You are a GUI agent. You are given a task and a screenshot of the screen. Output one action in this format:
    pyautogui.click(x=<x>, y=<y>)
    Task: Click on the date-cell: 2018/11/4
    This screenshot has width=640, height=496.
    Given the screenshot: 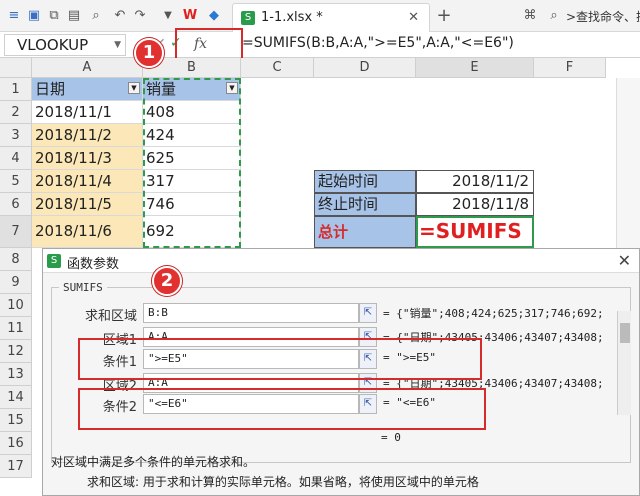 What is the action you would take?
    pyautogui.click(x=87, y=181)
    